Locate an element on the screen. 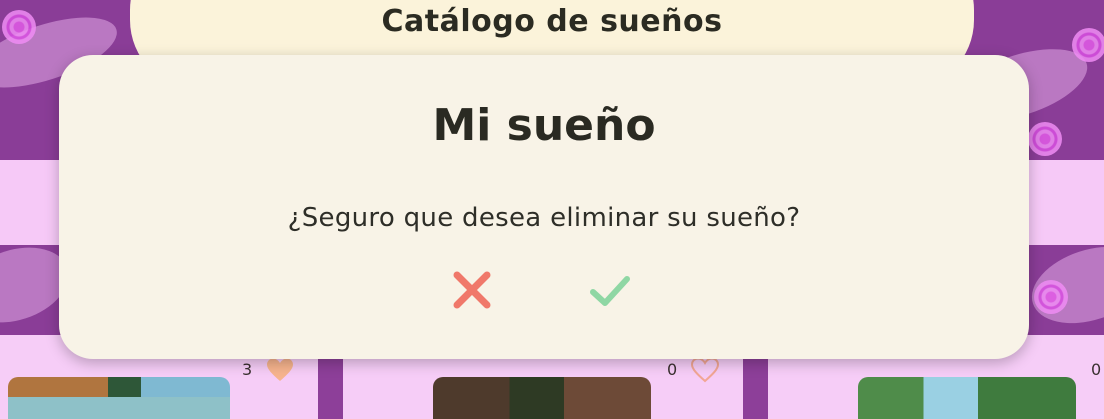 The width and height of the screenshot is (1104, 419). heart-outline-icon is located at coordinates (705, 370).